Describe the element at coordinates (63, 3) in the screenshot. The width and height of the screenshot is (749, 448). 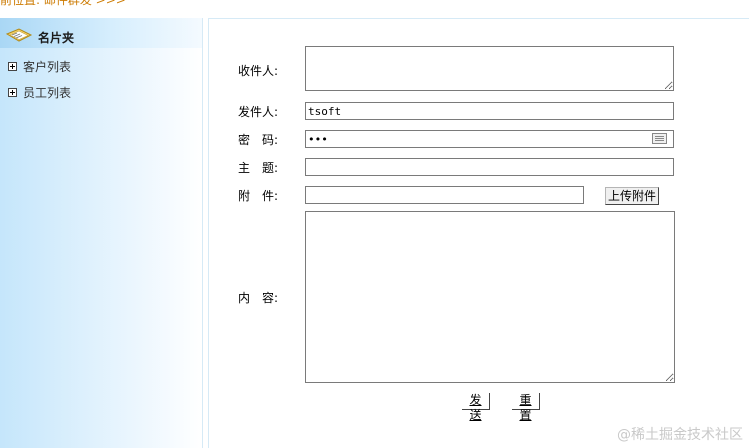
I see `breadcrumb: 前位置: 邮件群发 >>>` at that location.